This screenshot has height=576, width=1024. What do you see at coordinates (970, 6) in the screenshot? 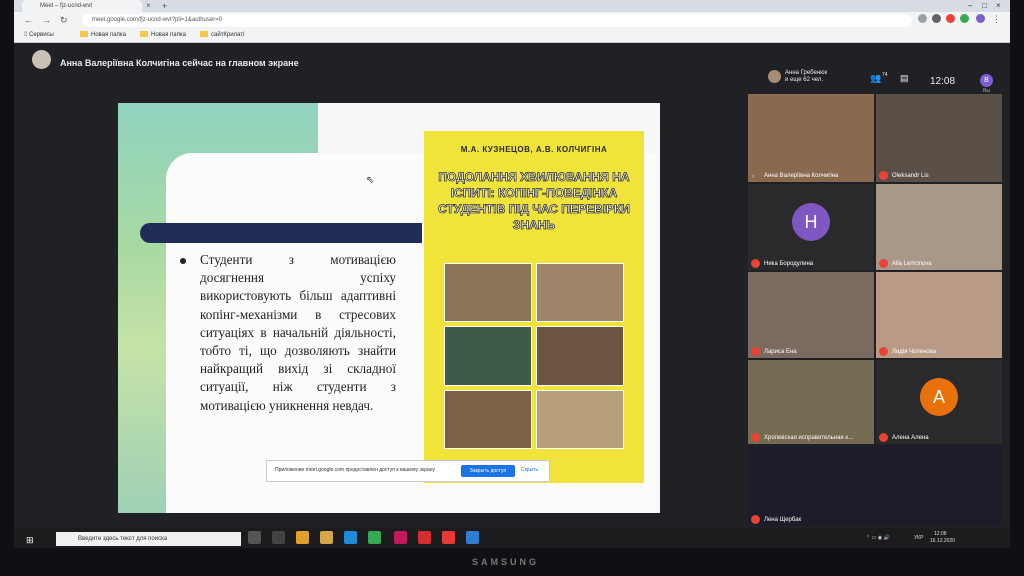
I see `minimize-icon: –` at bounding box center [970, 6].